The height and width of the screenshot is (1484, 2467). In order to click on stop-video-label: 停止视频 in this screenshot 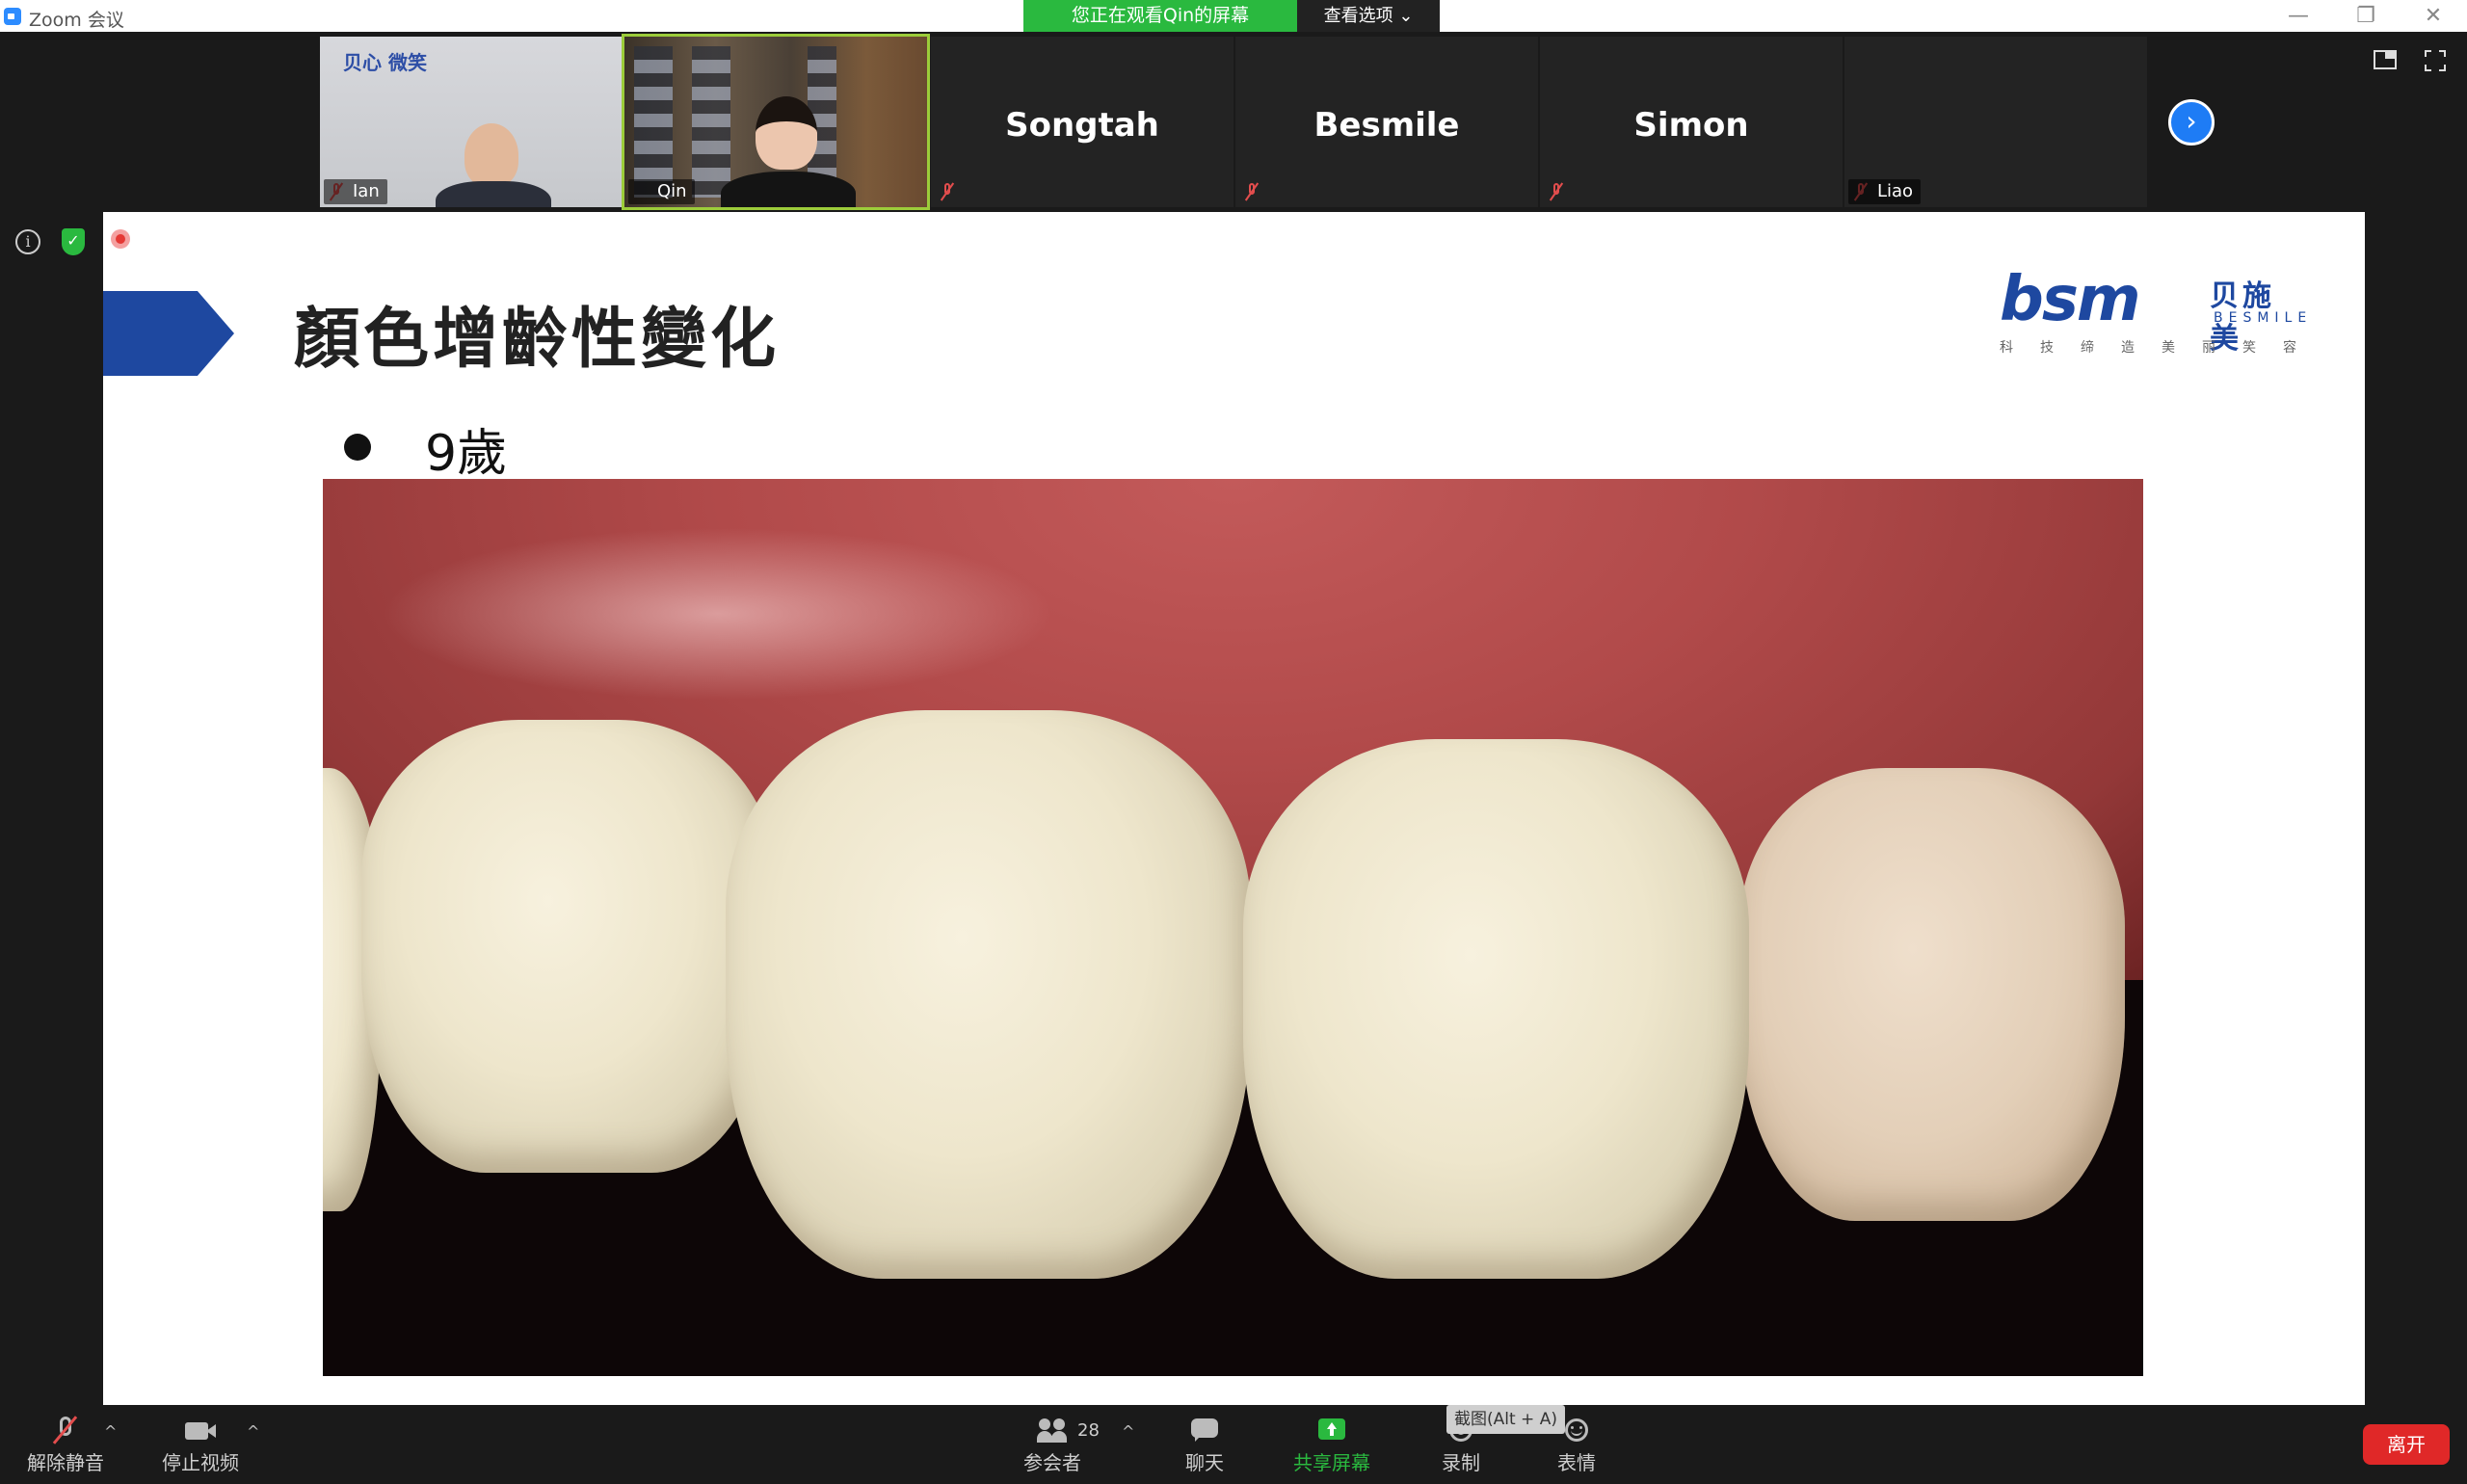, I will do `click(200, 1462)`.